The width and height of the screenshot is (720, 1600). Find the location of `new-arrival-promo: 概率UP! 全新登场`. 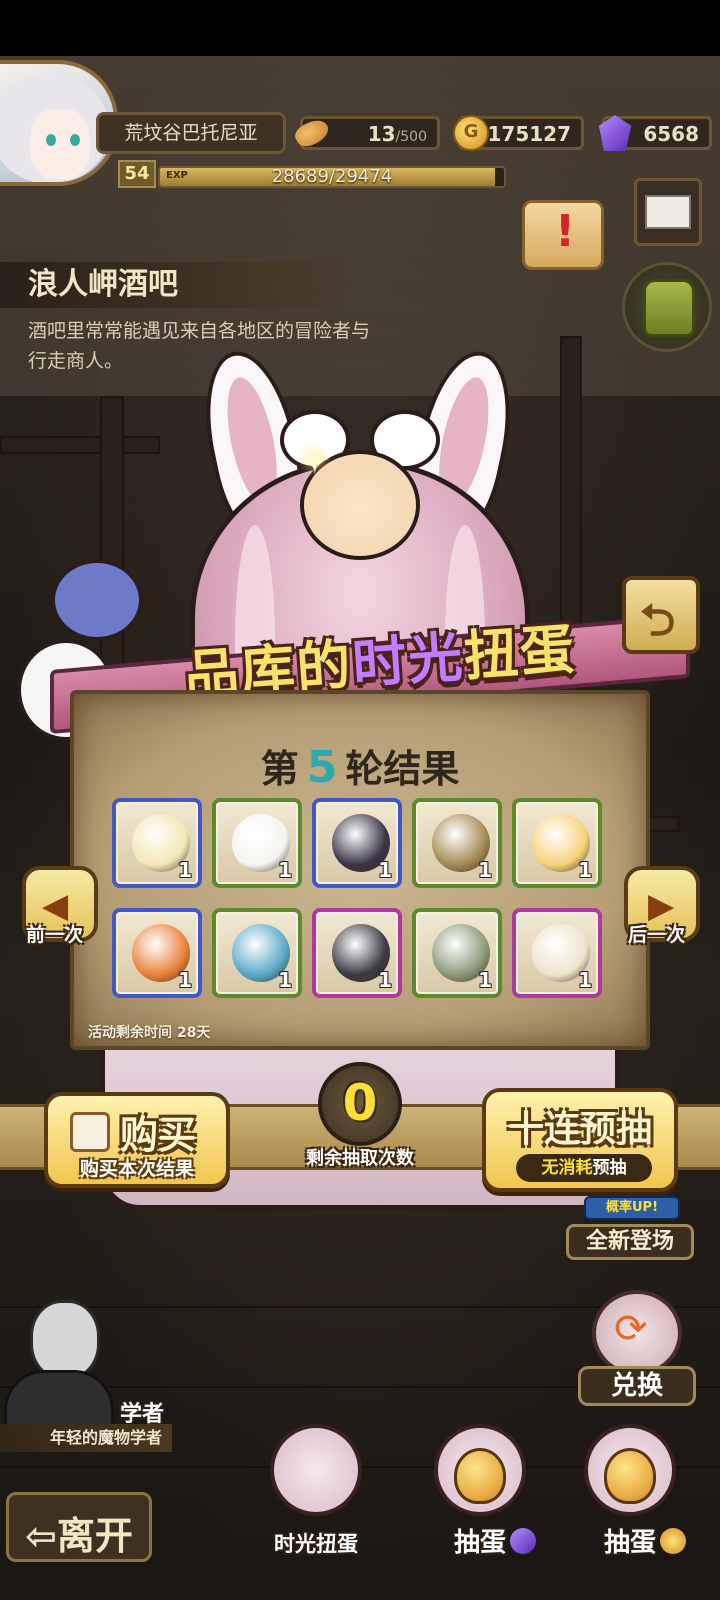

new-arrival-promo: 概率UP! 全新登场 is located at coordinates (630, 1228).